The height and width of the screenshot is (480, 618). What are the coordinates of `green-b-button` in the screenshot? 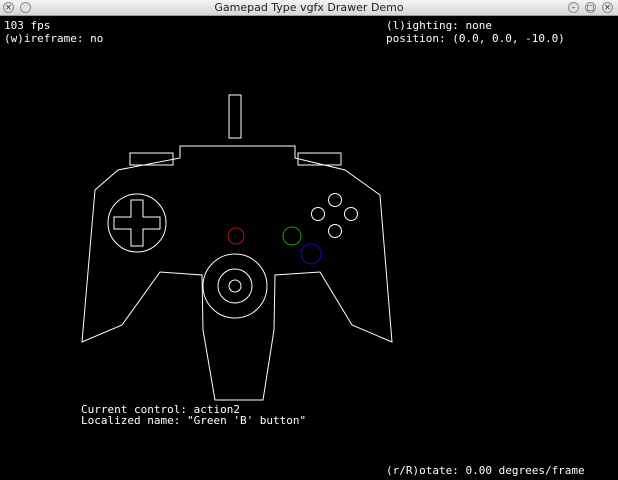 It's located at (292, 236).